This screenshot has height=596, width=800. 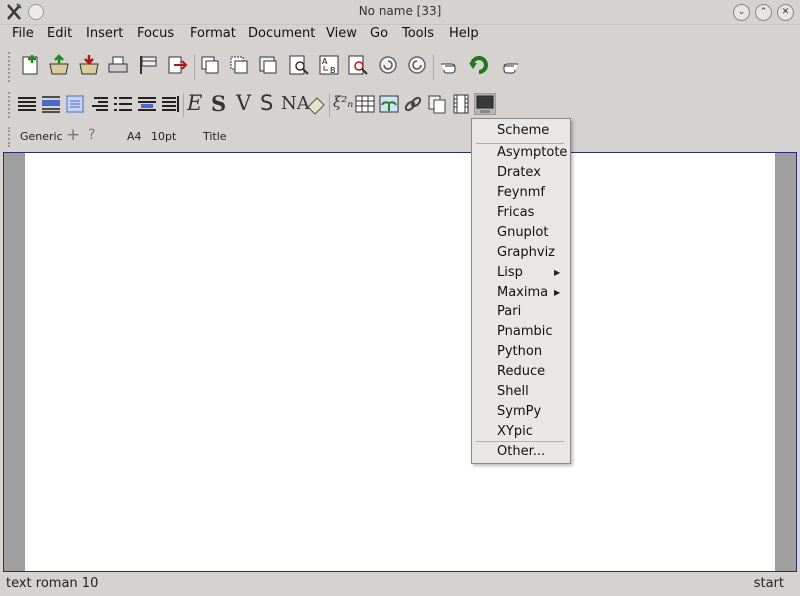 What do you see at coordinates (519, 351) in the screenshot?
I see `menu-item-python: Python` at bounding box center [519, 351].